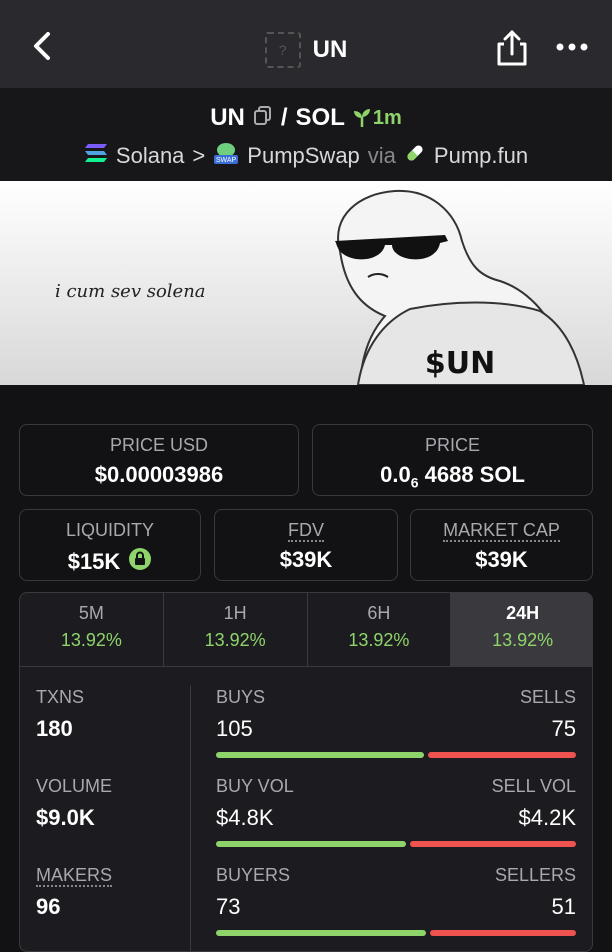 The image size is (612, 952). What do you see at coordinates (54, 728) in the screenshot?
I see `txns-value: 180` at bounding box center [54, 728].